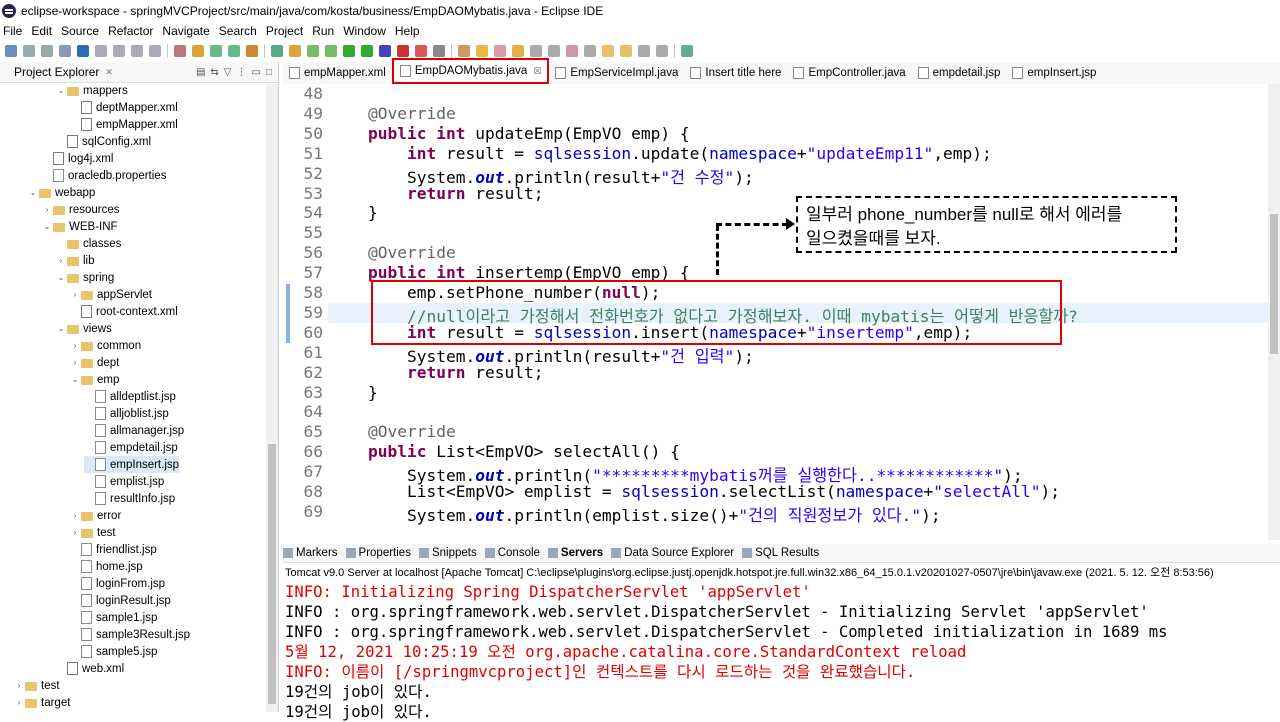 This screenshot has height=722, width=1280. What do you see at coordinates (77, 158) in the screenshot?
I see `tree-item: log4j.xml` at bounding box center [77, 158].